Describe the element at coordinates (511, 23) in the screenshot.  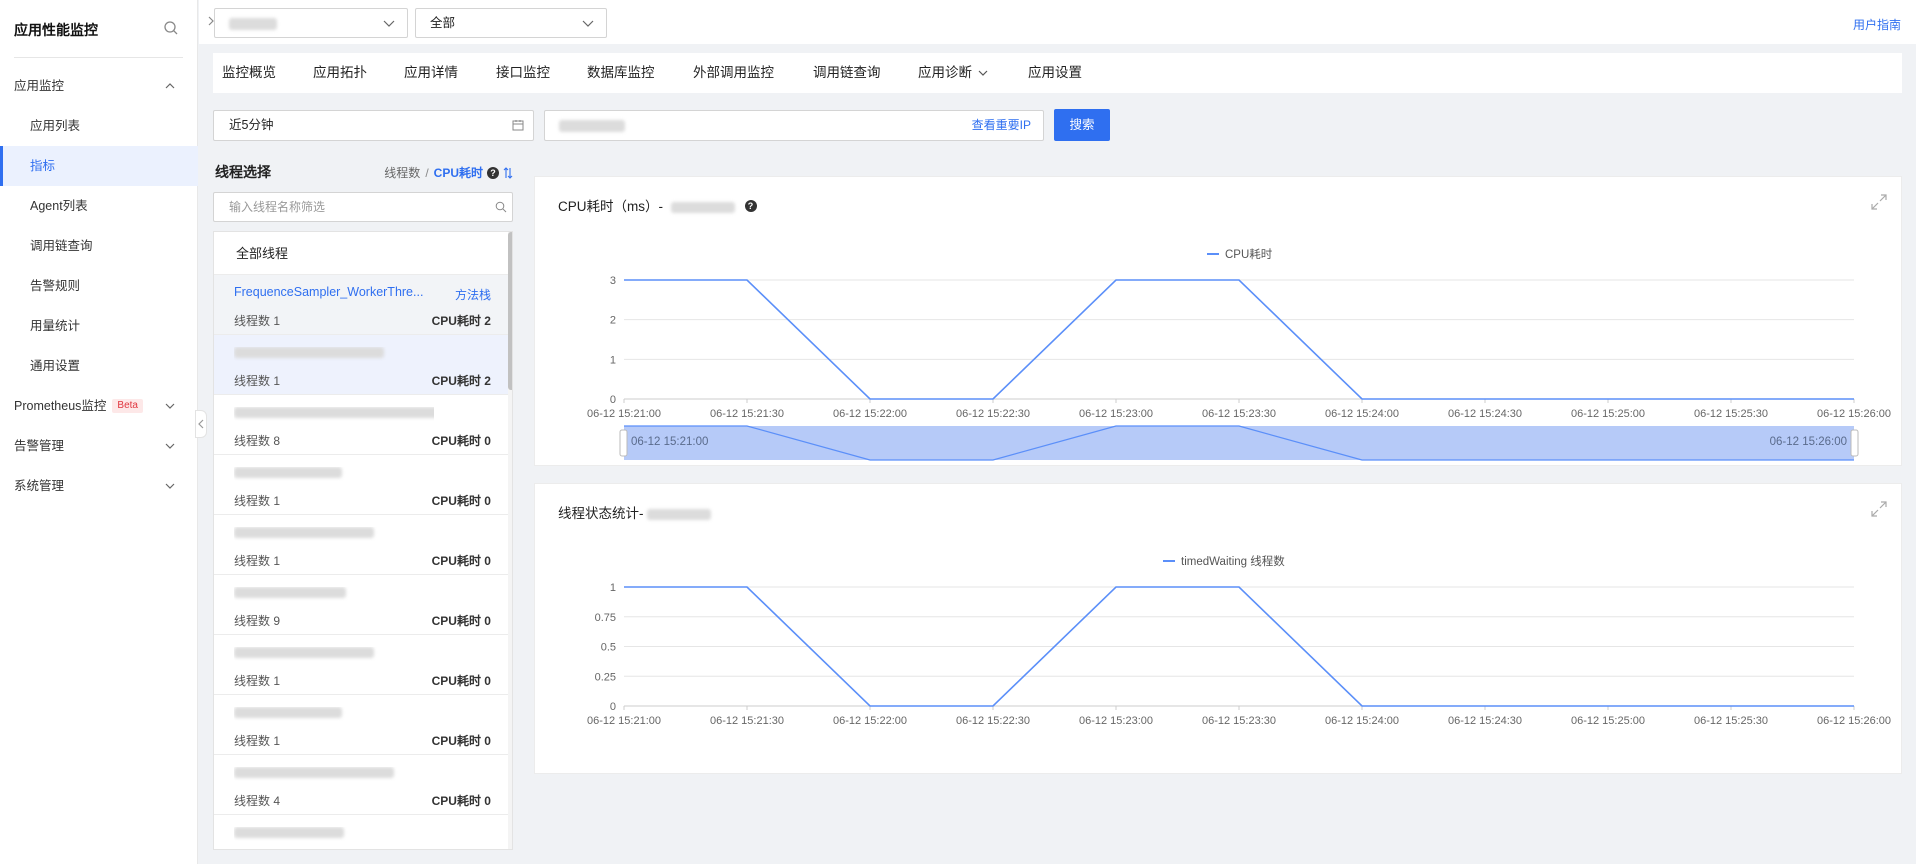
I see `instance-select: 全部` at that location.